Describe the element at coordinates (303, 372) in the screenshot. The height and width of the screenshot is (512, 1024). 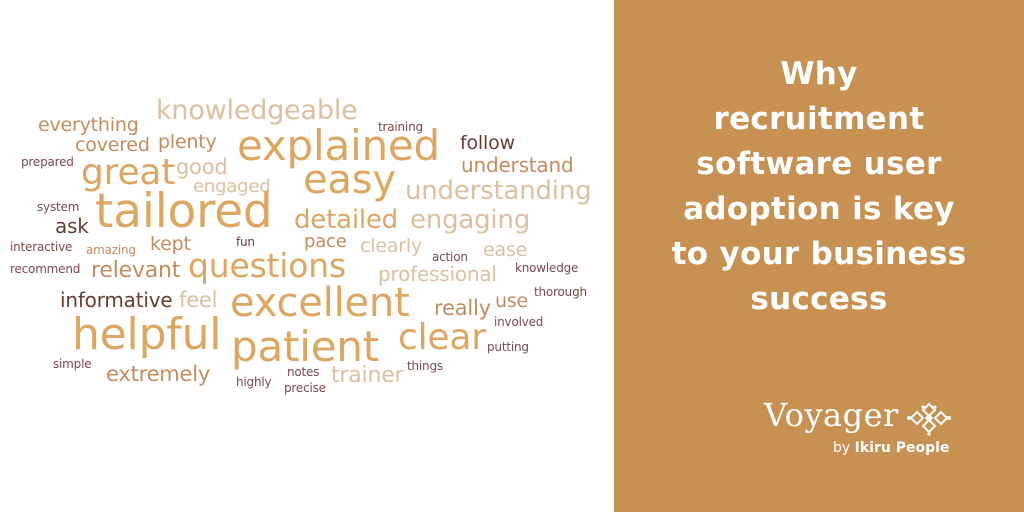
I see `cloud-word: notes` at that location.